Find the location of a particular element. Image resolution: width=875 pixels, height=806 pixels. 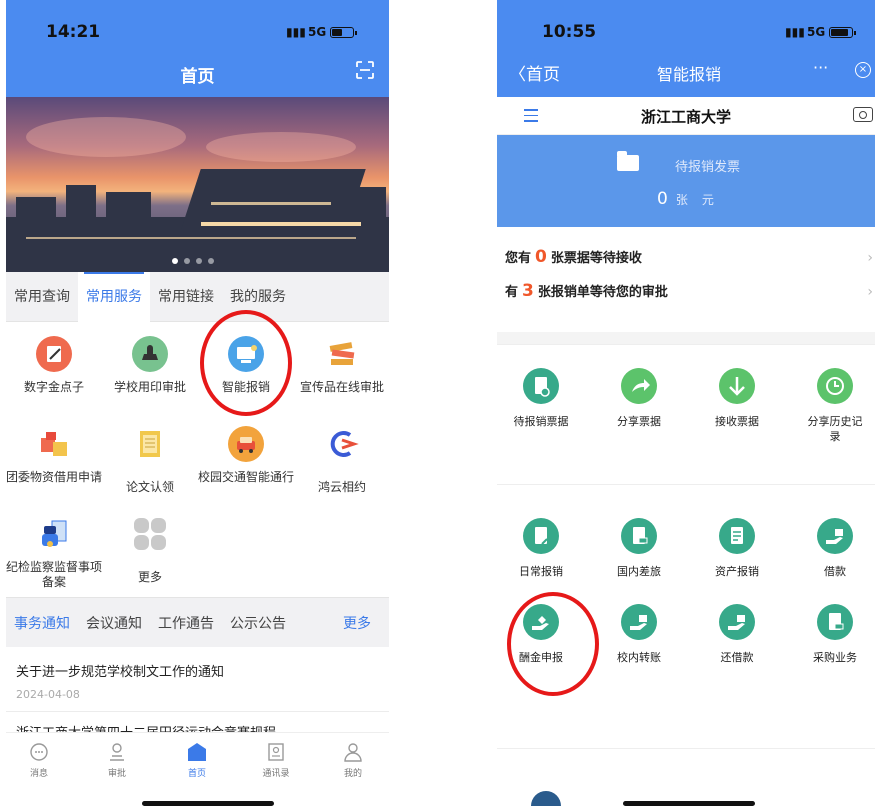

service-campus-traffic: 校园交通智能通行 is located at coordinates (246, 455).